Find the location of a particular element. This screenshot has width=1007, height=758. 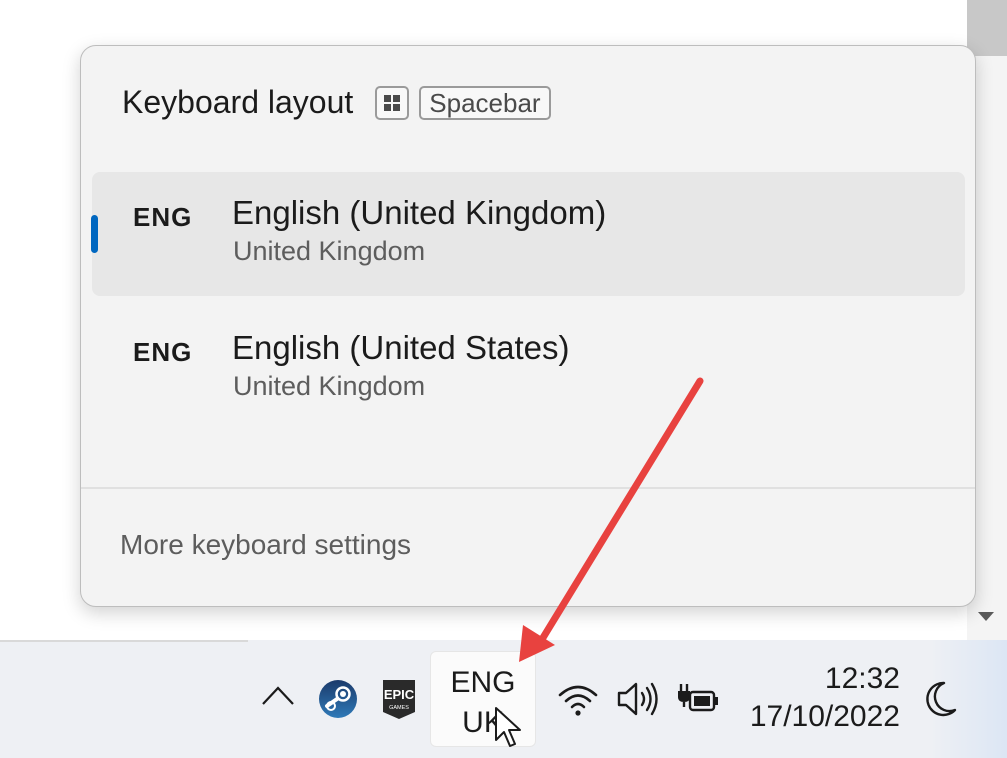

flyout-header: Keyboard layout Spacebar is located at coordinates (336, 102).